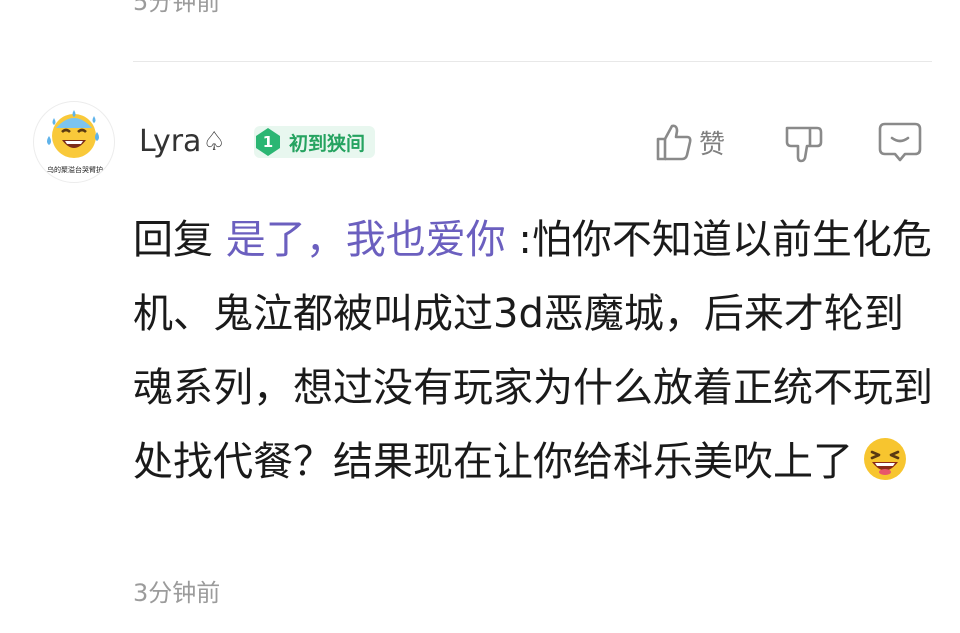 This screenshot has width=960, height=633. What do you see at coordinates (177, 8) in the screenshot?
I see `previous-comment-time: 5分钟前` at bounding box center [177, 8].